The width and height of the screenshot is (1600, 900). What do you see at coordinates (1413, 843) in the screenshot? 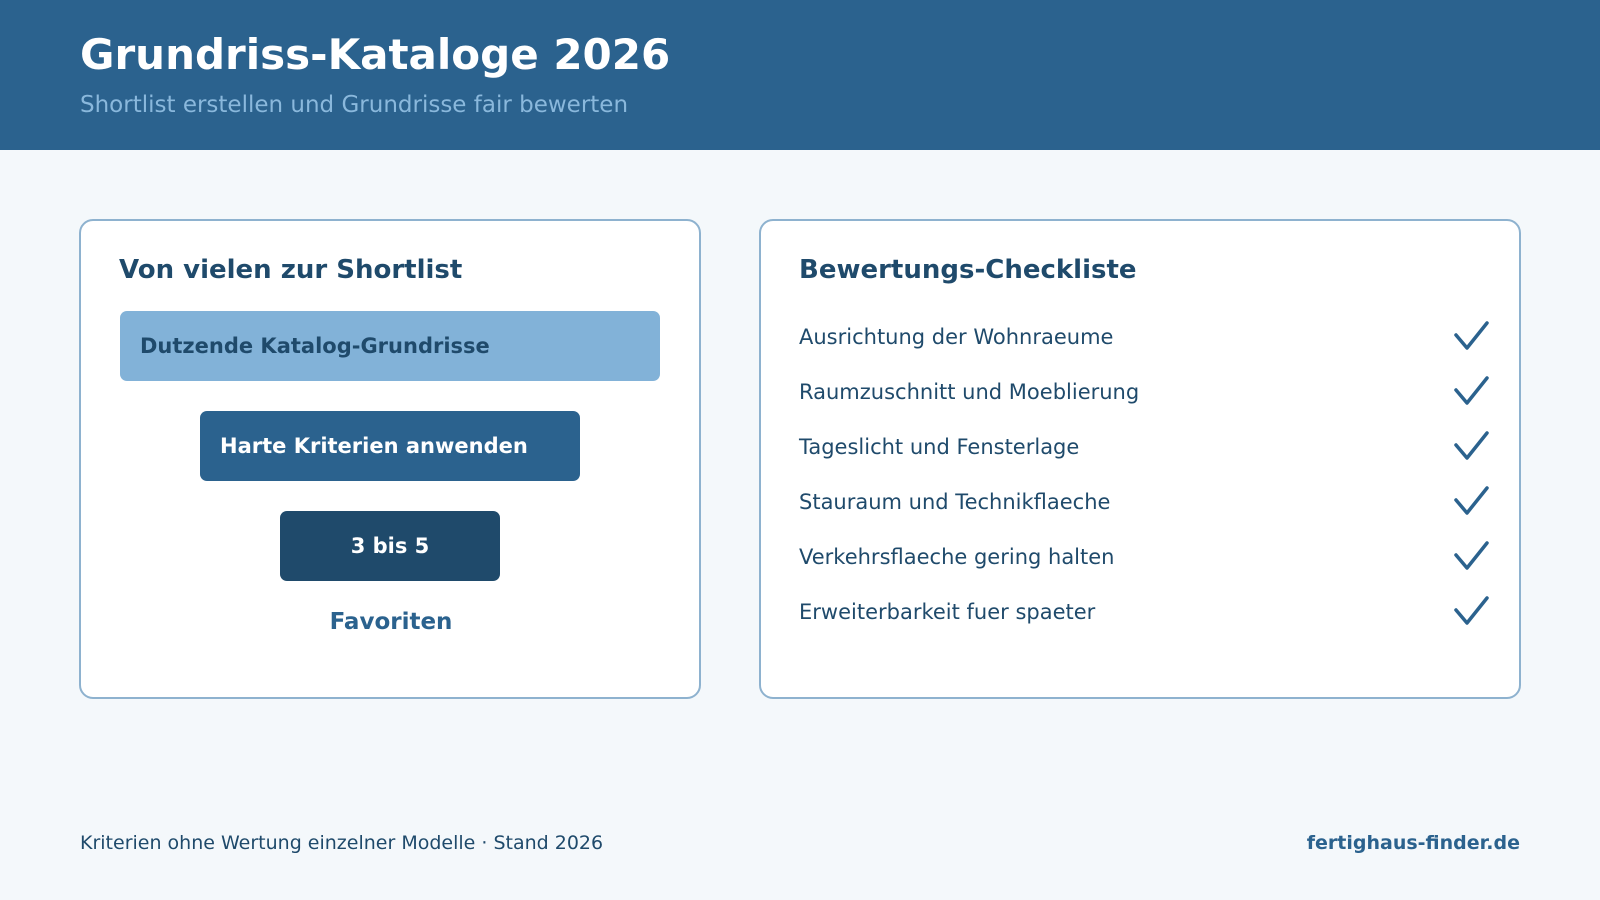
I see `footer-brand: fertighaus-finder.de` at bounding box center [1413, 843].